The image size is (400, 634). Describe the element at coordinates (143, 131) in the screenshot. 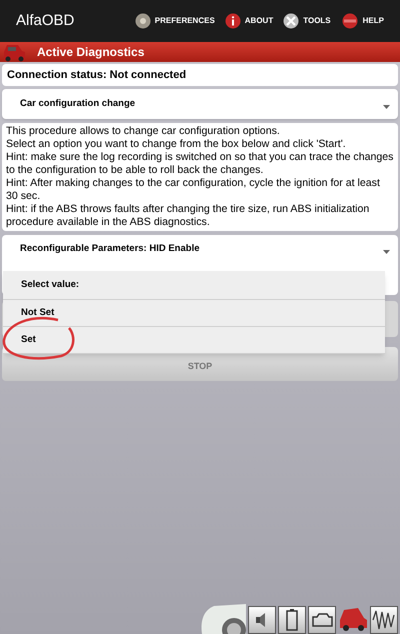

I see `description-text: This procedure allows to change car configuration options.` at that location.